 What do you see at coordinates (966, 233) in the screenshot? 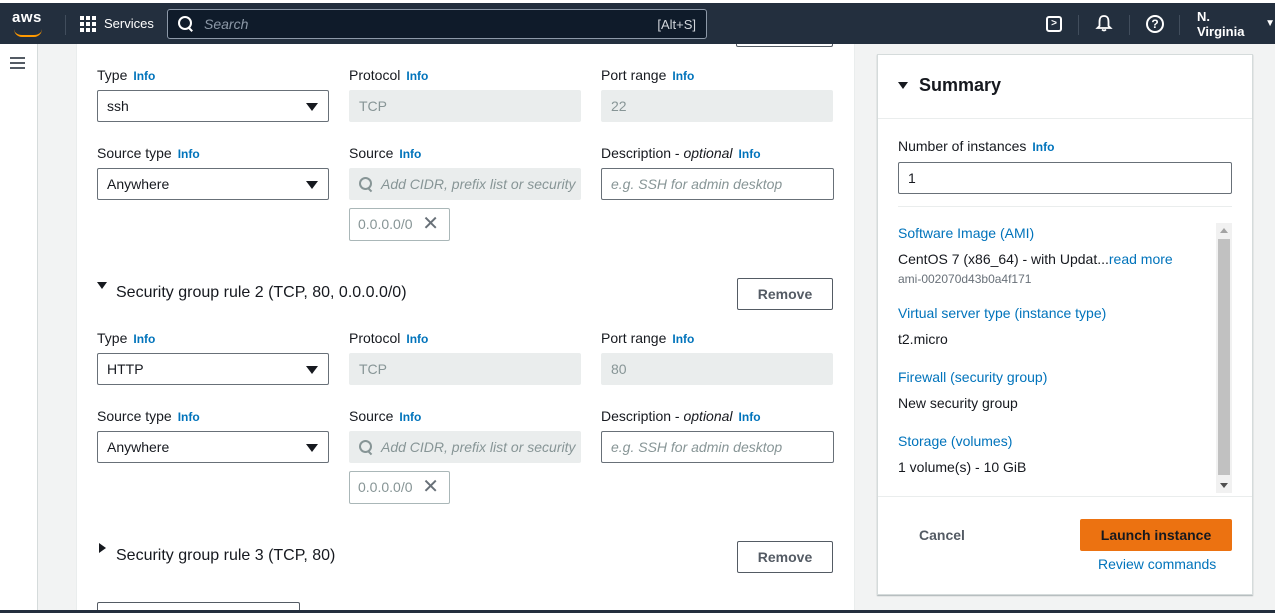
I see `ami-link: Software Image (AMI)` at bounding box center [966, 233].